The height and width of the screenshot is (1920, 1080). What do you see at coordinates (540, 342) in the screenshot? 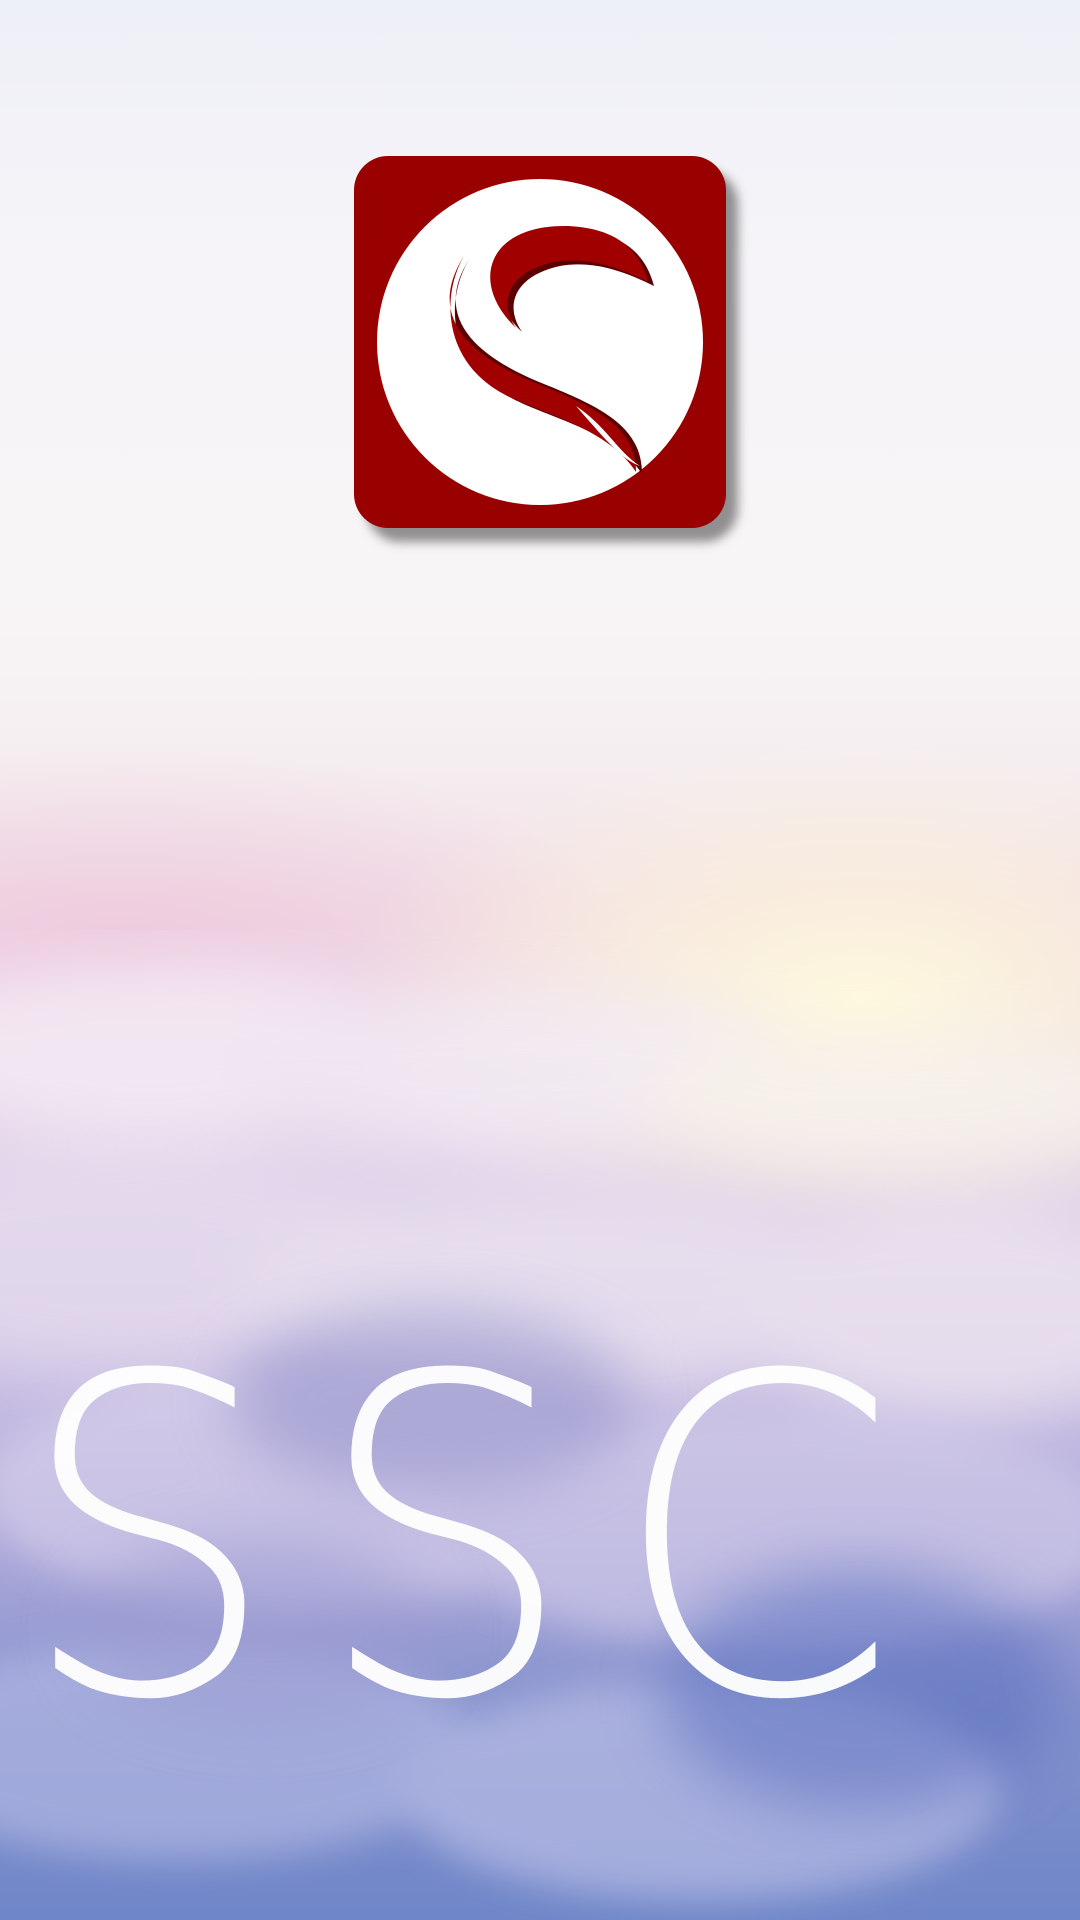
I see `ssc-s-logo-icon` at bounding box center [540, 342].